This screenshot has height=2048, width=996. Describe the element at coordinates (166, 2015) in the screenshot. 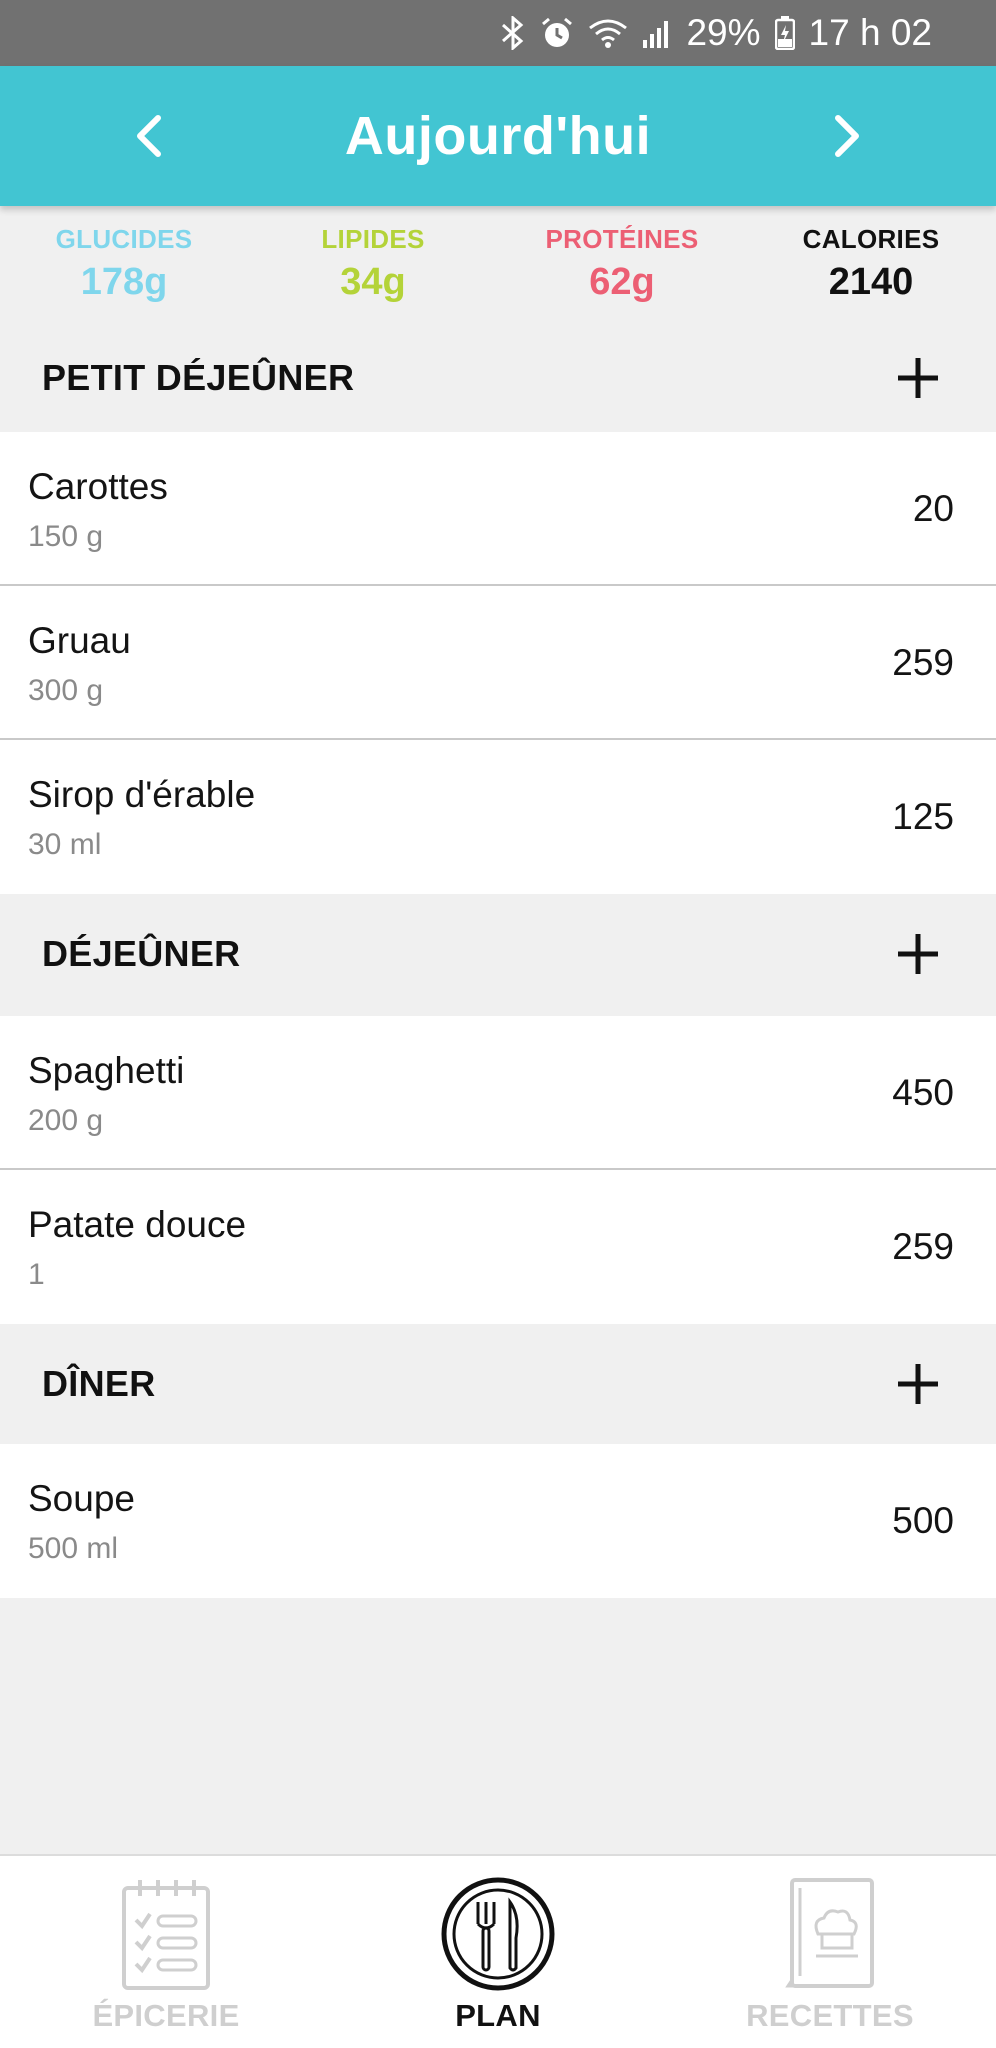

I see `tab-label: ÉPICERIE` at that location.